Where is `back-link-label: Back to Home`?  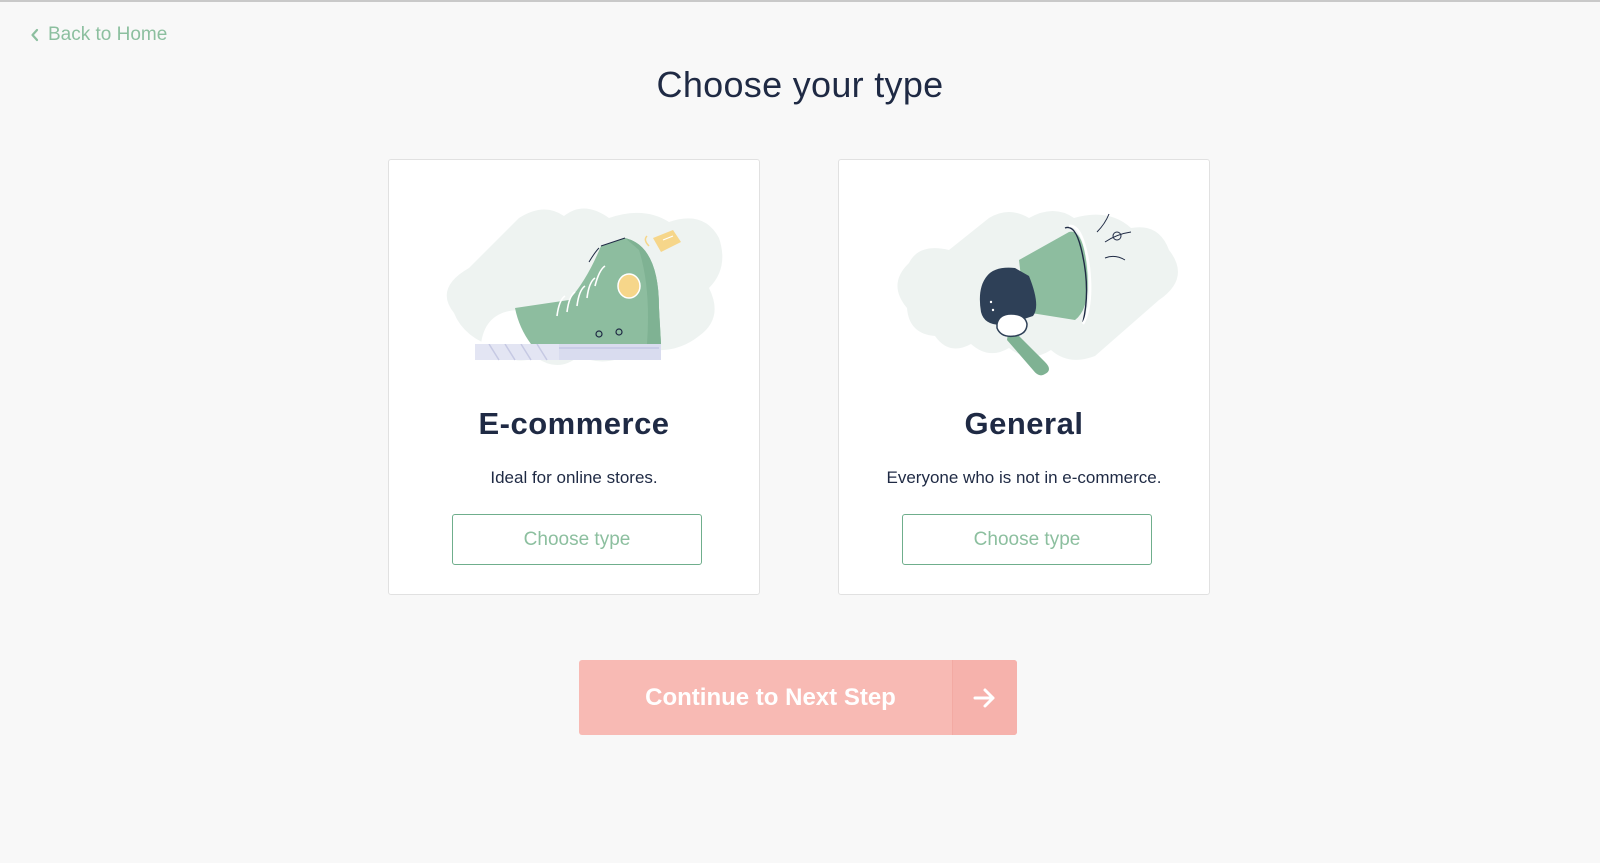 back-link-label: Back to Home is located at coordinates (108, 34).